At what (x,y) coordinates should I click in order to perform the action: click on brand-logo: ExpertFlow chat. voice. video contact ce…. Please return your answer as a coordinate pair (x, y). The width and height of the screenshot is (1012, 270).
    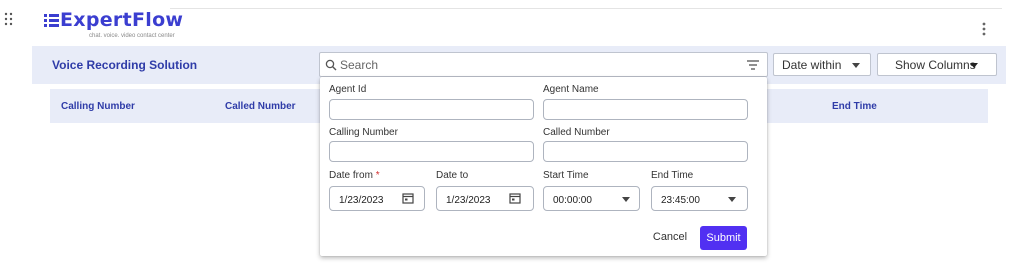
    Looking at the image, I should click on (113, 25).